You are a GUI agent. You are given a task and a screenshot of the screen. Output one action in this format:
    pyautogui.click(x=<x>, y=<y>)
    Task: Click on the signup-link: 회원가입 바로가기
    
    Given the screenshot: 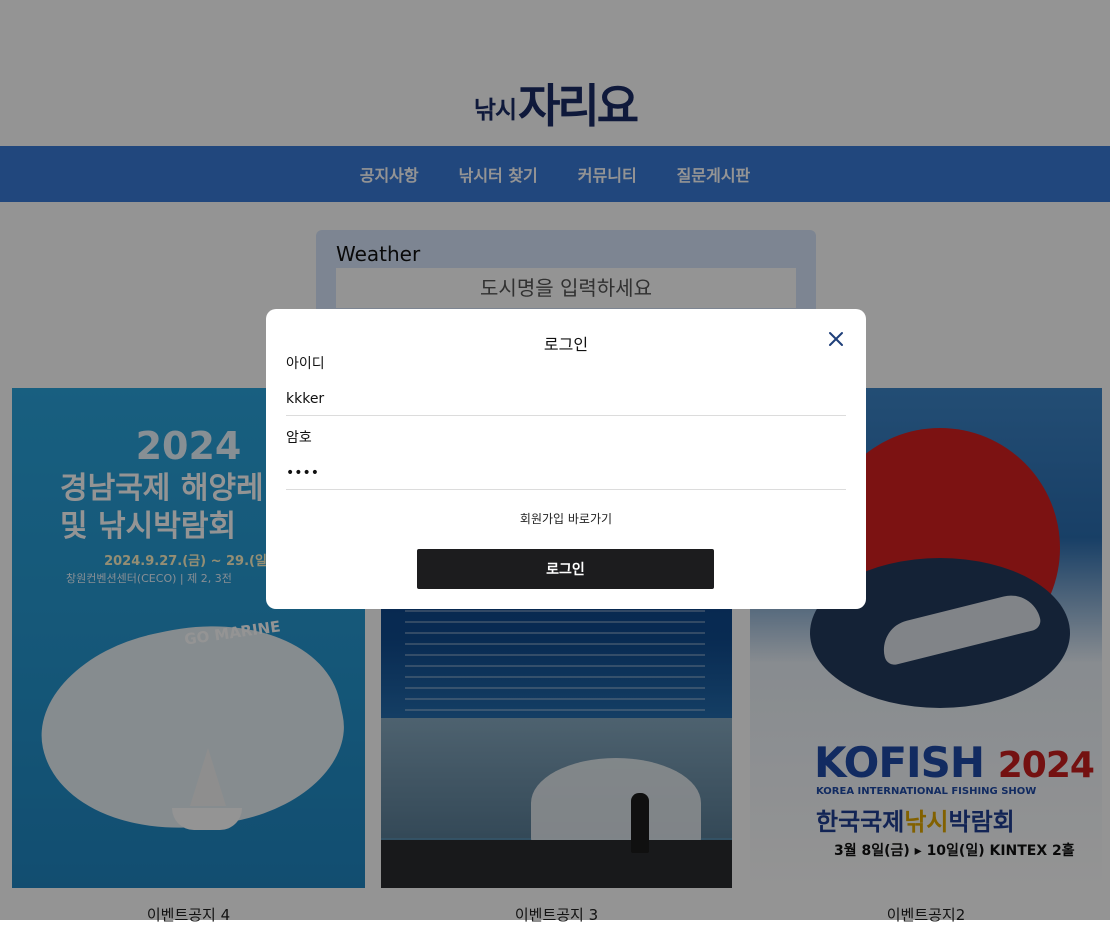 What is the action you would take?
    pyautogui.click(x=566, y=518)
    